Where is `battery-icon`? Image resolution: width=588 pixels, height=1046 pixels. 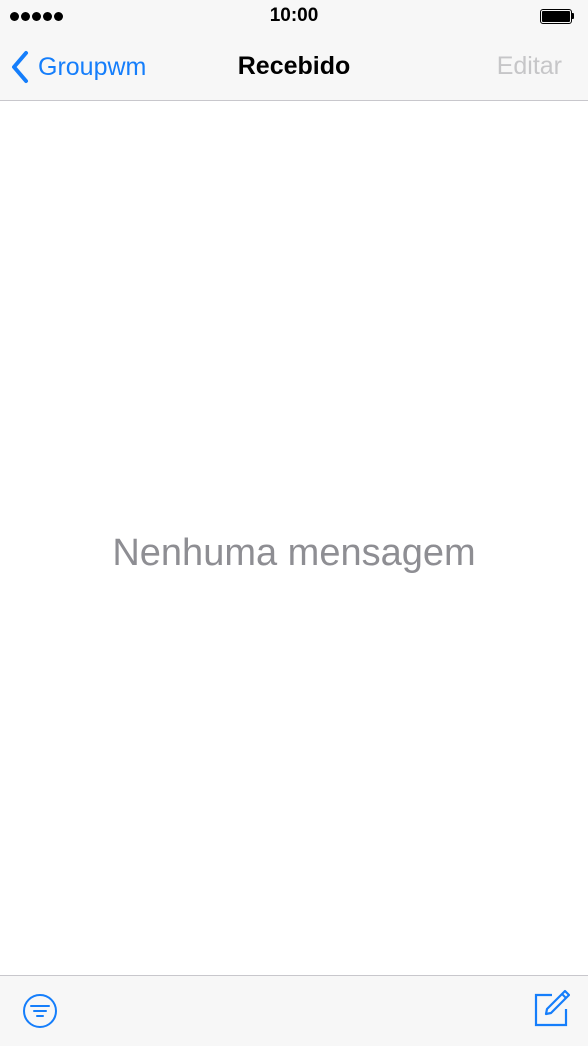
battery-icon is located at coordinates (557, 16).